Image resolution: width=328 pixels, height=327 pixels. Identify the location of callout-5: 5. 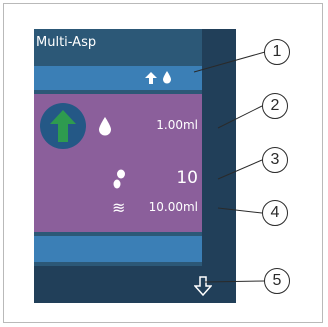
(277, 281).